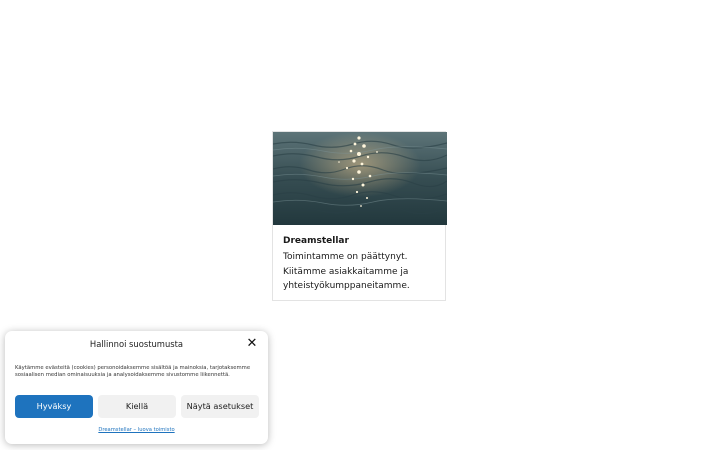 The height and width of the screenshot is (450, 720). What do you see at coordinates (220, 406) in the screenshot?
I see `show-settings-button: Näytä asetukset` at bounding box center [220, 406].